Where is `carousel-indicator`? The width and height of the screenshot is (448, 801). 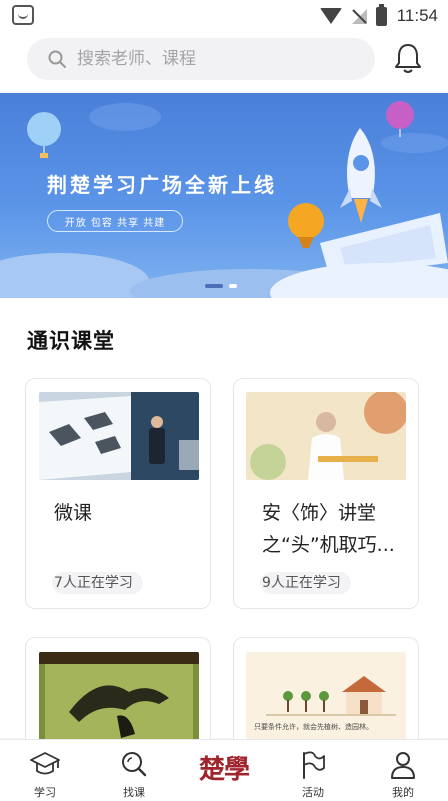
carousel-indicator is located at coordinates (221, 286).